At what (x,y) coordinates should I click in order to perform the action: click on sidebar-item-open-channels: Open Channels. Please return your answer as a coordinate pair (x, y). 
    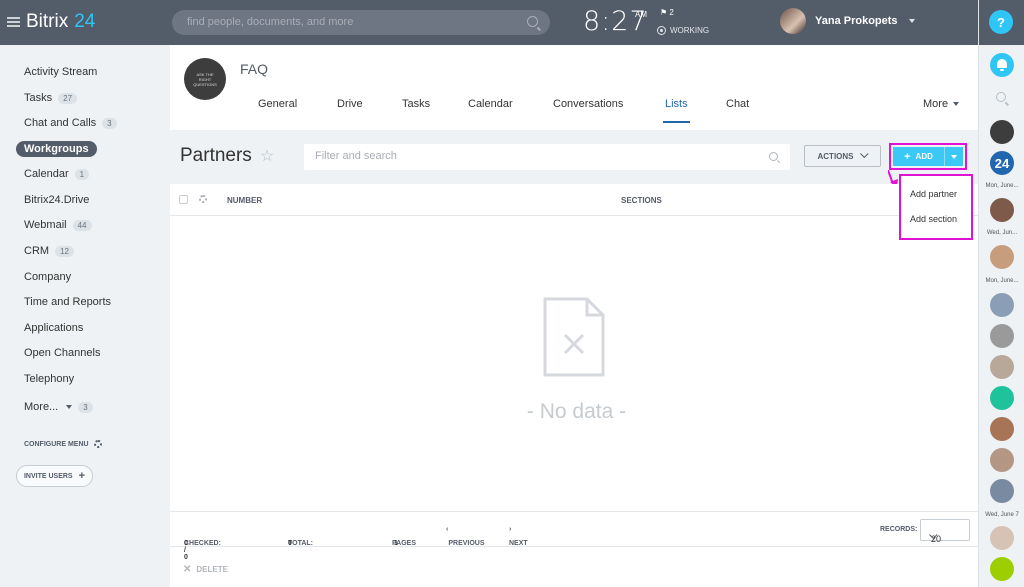
    Looking at the image, I should click on (62, 353).